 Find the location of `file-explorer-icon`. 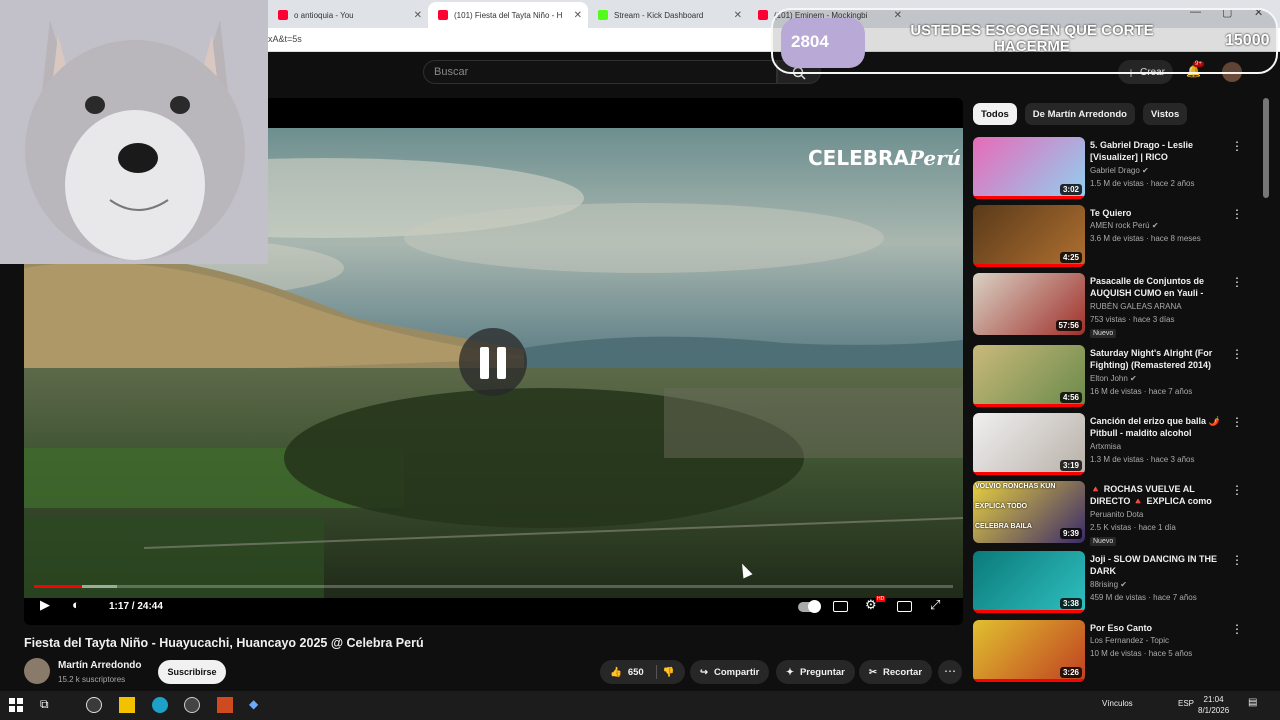

file-explorer-icon is located at coordinates (127, 705).